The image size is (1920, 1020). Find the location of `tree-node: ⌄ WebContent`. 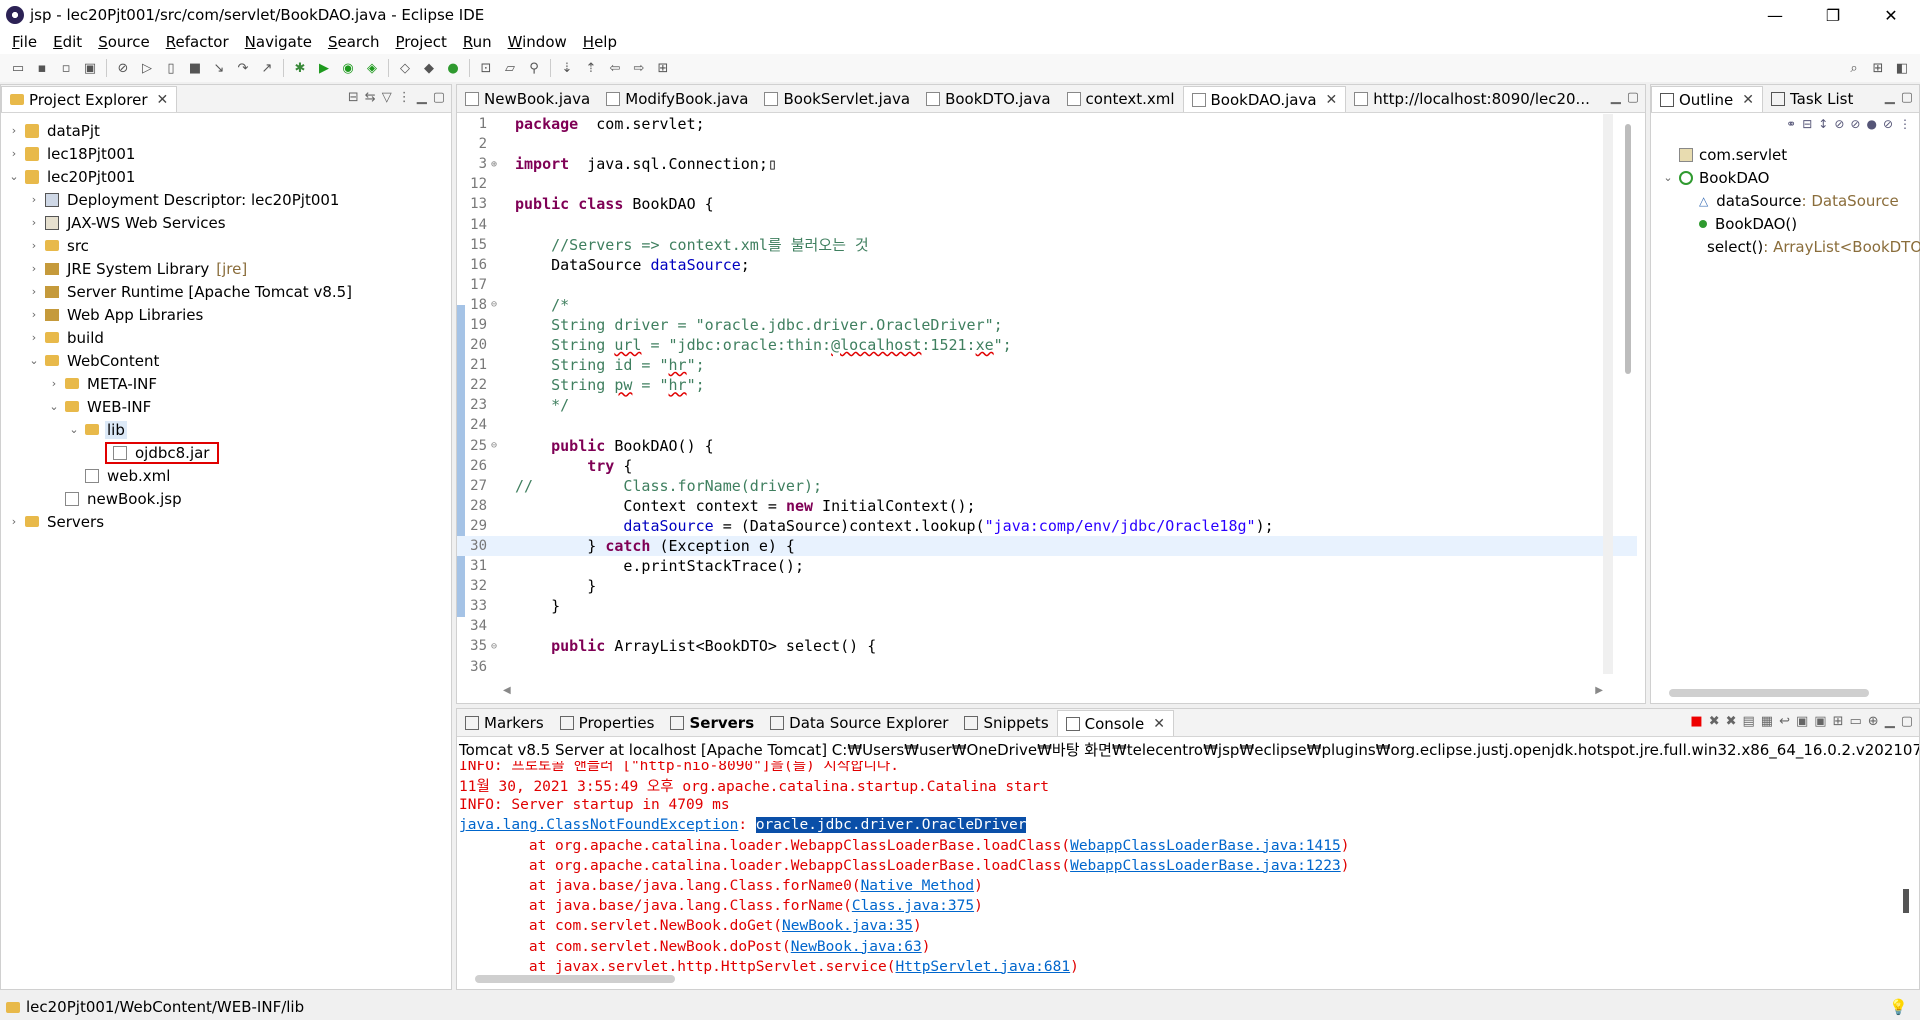

tree-node: ⌄ WebContent is located at coordinates (226, 360).